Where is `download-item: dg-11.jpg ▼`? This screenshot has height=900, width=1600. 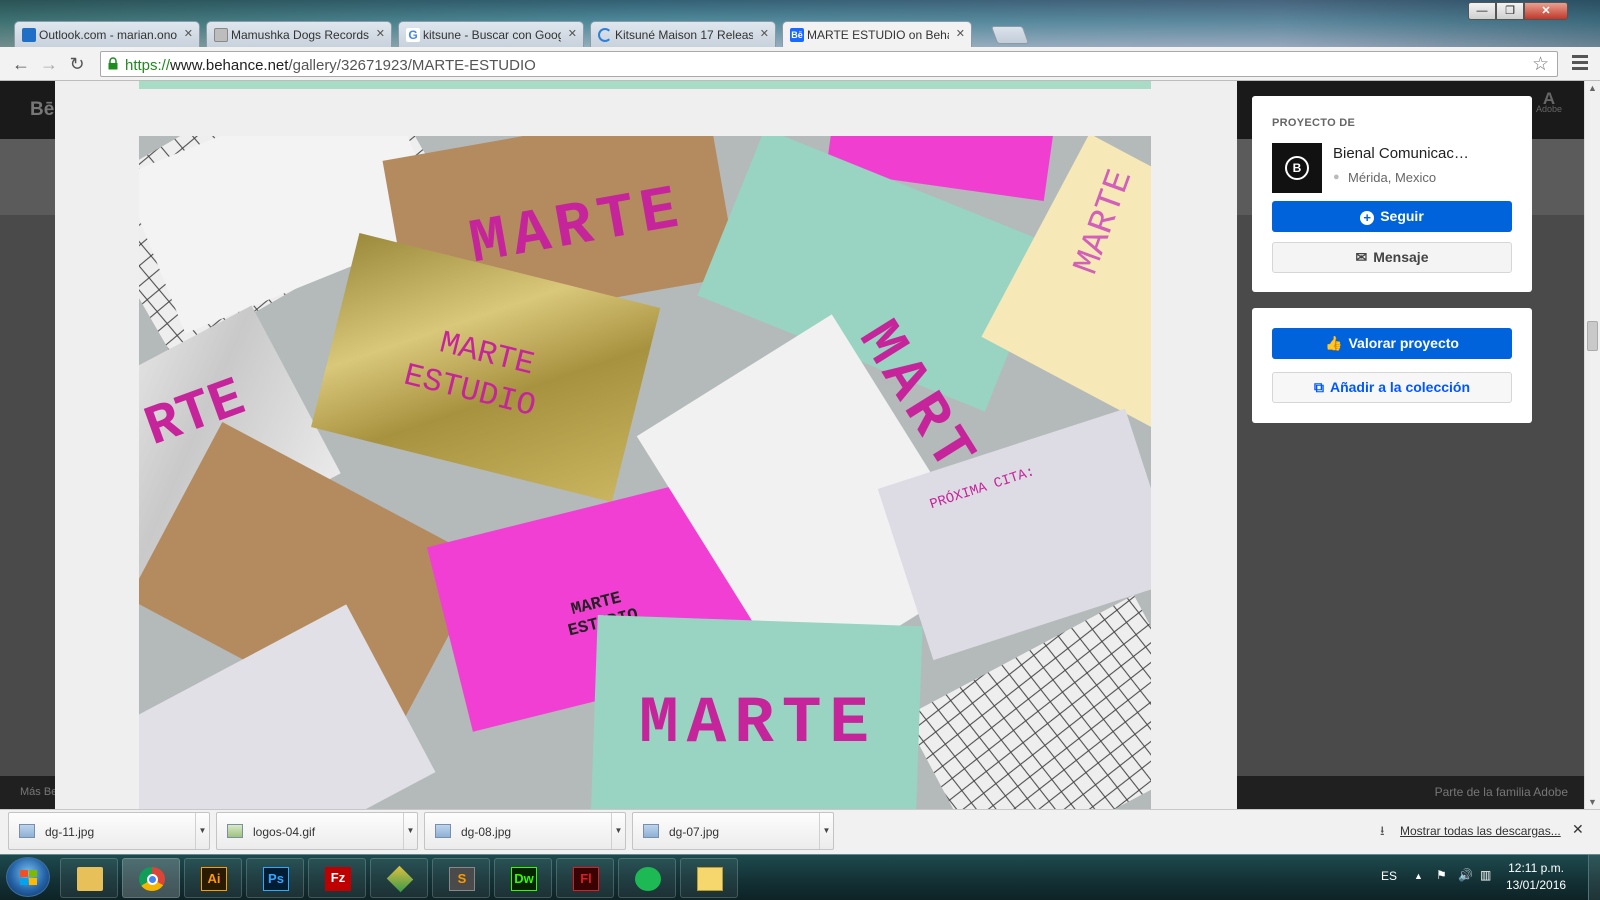 download-item: dg-11.jpg ▼ is located at coordinates (109, 831).